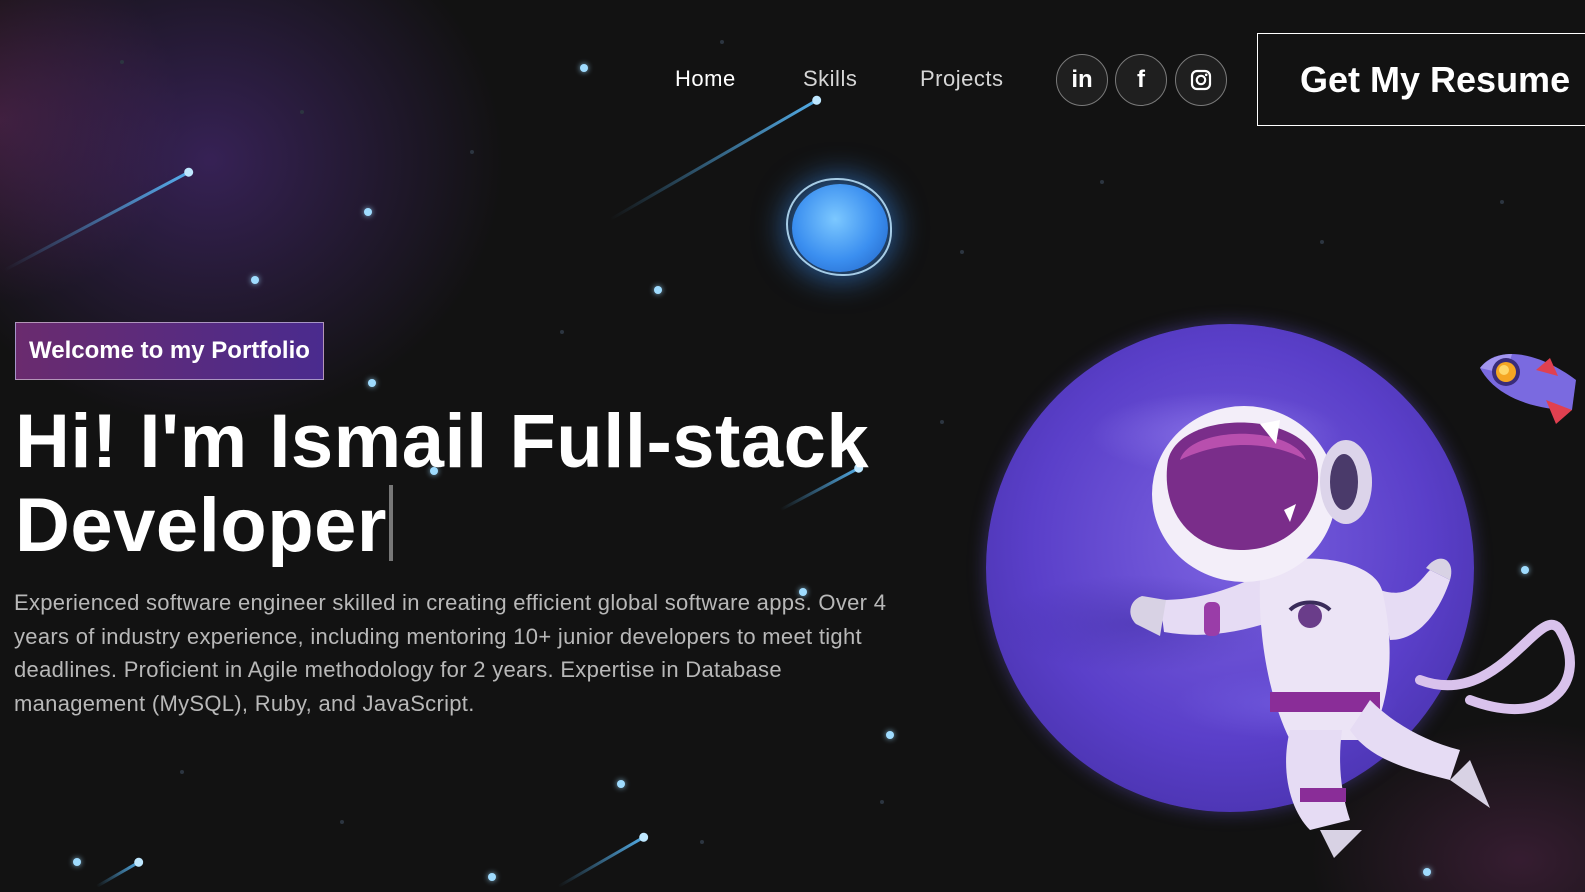 This screenshot has width=1585, height=892. Describe the element at coordinates (442, 483) in the screenshot. I see `hero-headline-text: Hi! I'm Ismail Full-stack Developer` at that location.